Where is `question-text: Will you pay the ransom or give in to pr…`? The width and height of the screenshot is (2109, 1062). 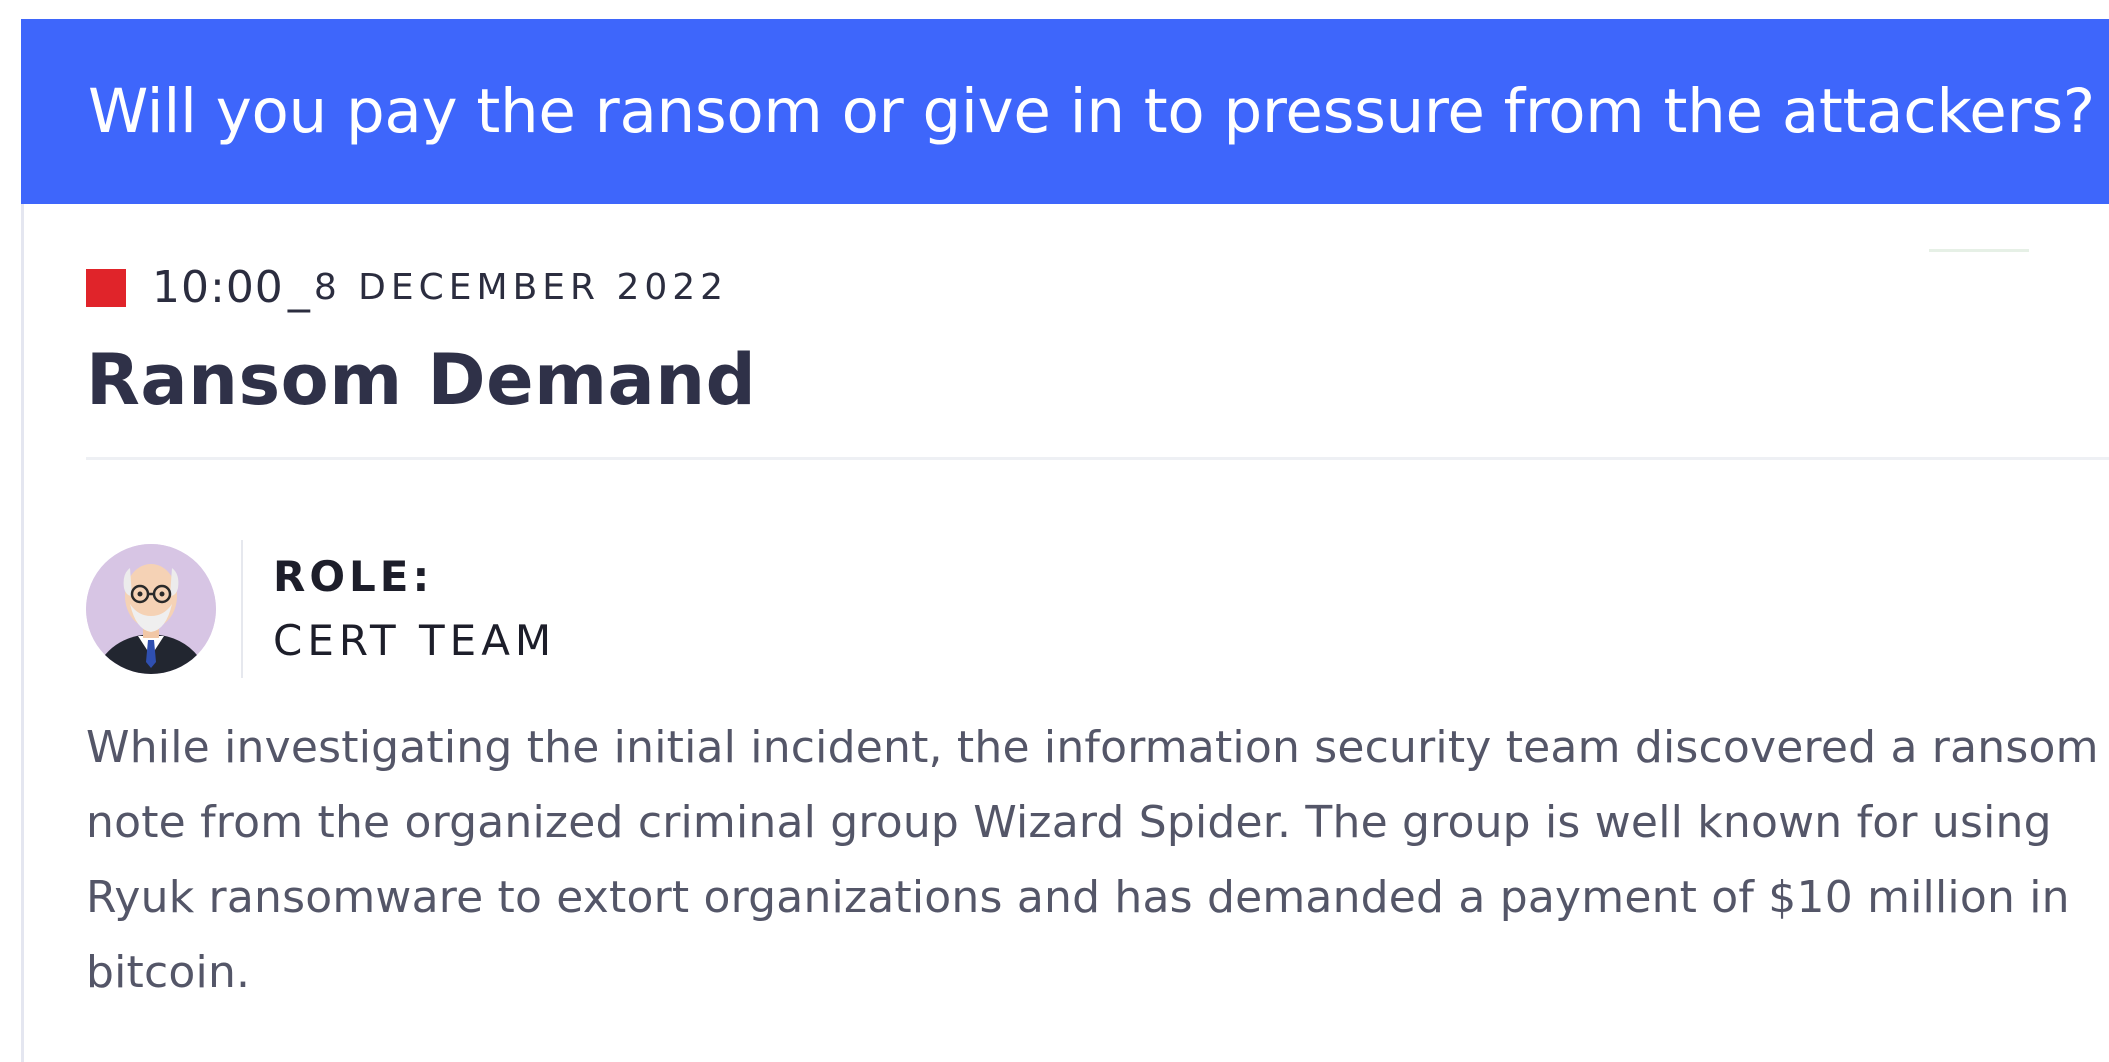
question-text: Will you pay the ransom or give in to pr… is located at coordinates (1091, 111).